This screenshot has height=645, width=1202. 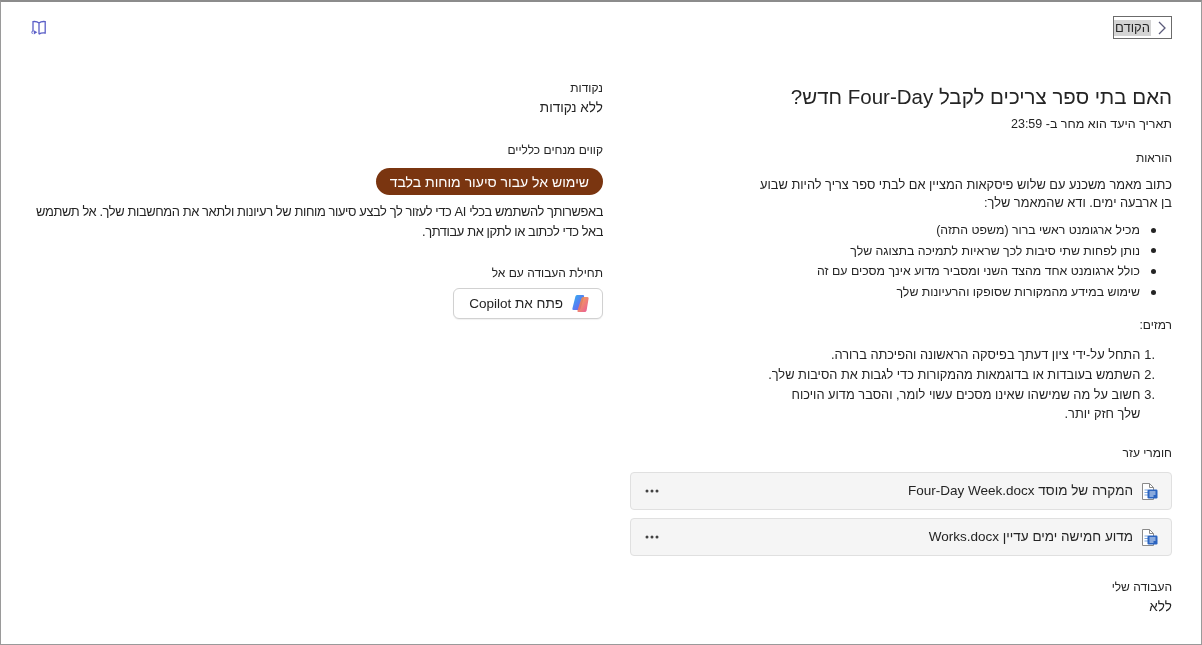 What do you see at coordinates (1141, 587) in the screenshot?
I see `section-heading: העבודה שלי` at bounding box center [1141, 587].